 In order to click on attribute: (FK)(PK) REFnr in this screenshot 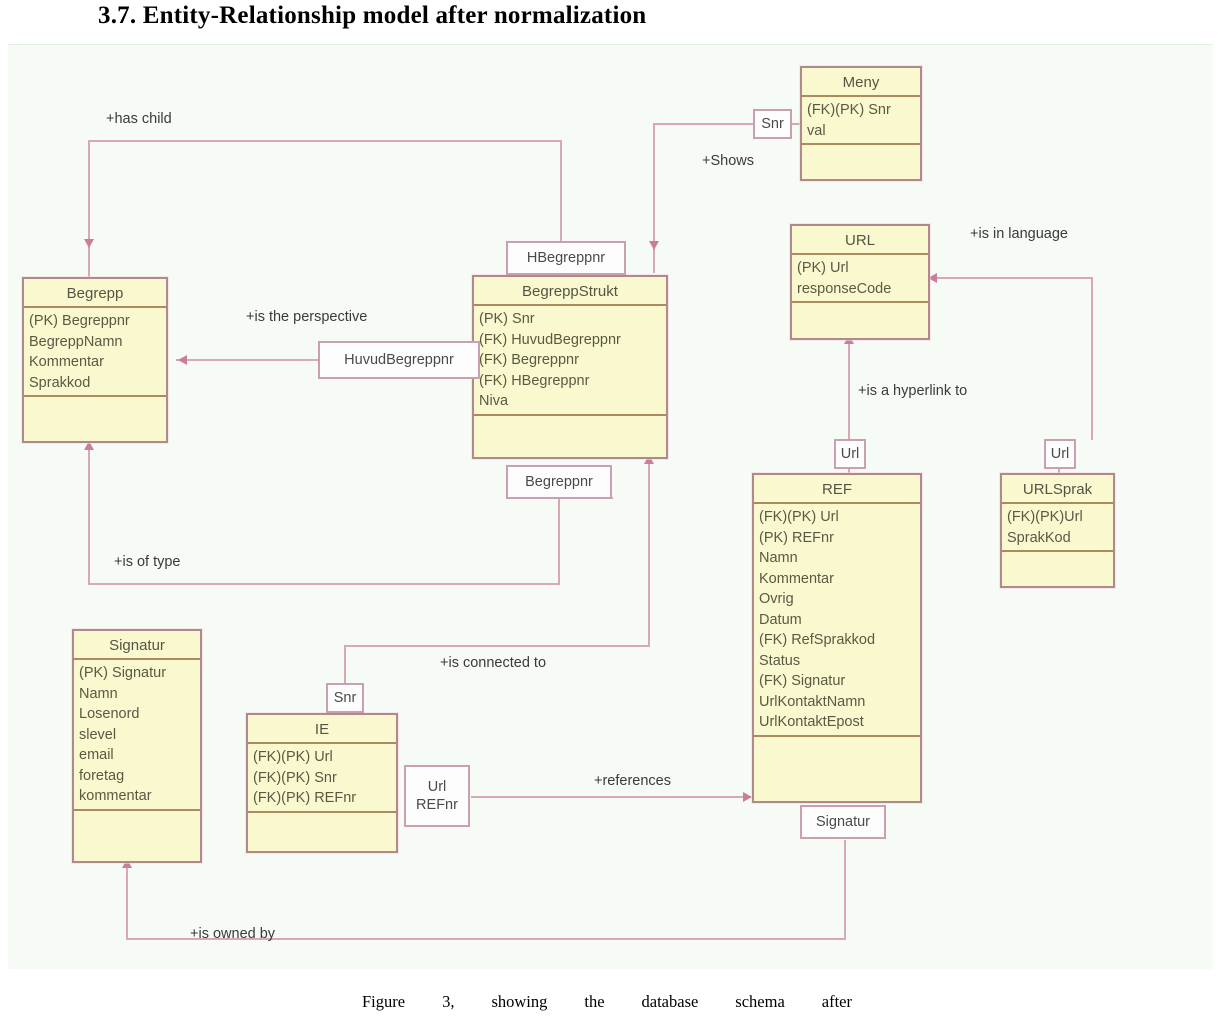, I will do `click(305, 798)`.